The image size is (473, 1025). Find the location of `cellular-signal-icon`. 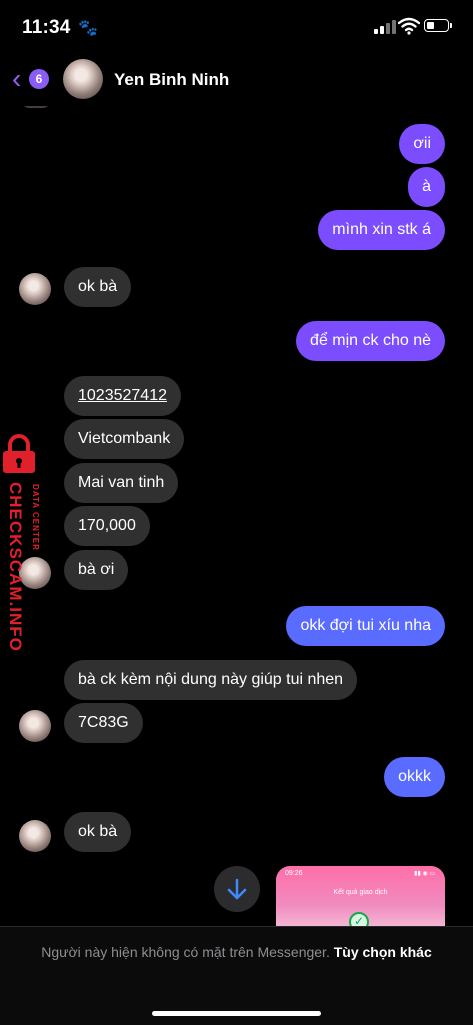

cellular-signal-icon is located at coordinates (385, 27).